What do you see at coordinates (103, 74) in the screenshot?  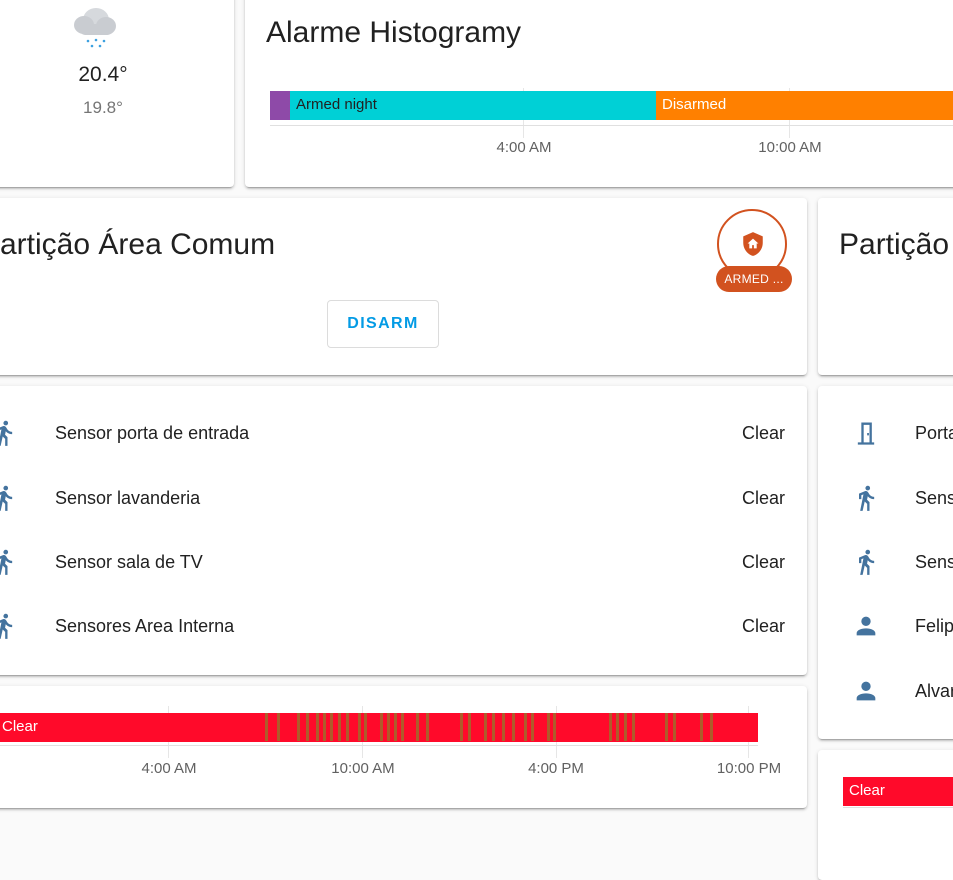 I see `temperature-current: 20.4°` at bounding box center [103, 74].